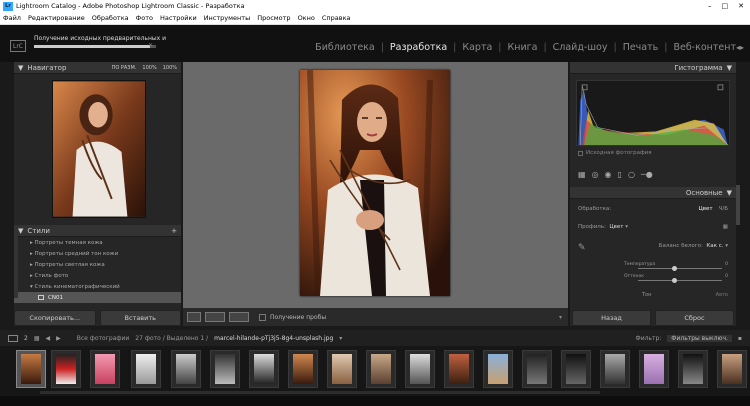 The width and height of the screenshot is (750, 406). Describe the element at coordinates (740, 338) in the screenshot. I see `filter-lock-icon: ▪` at that location.